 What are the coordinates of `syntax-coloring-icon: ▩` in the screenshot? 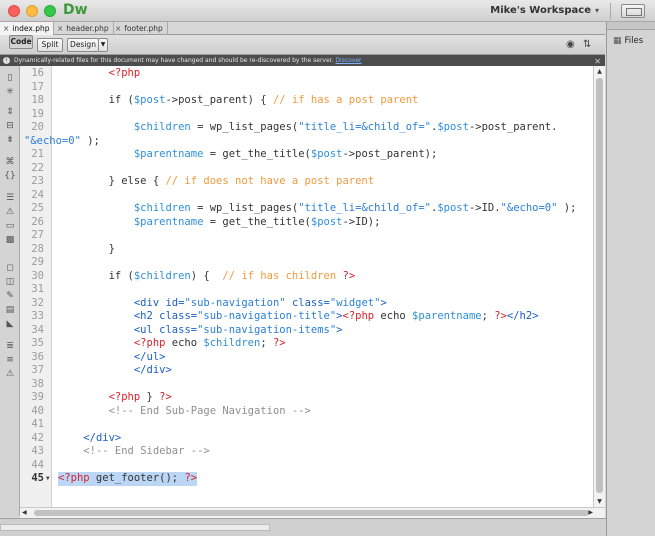 It's located at (10, 240).